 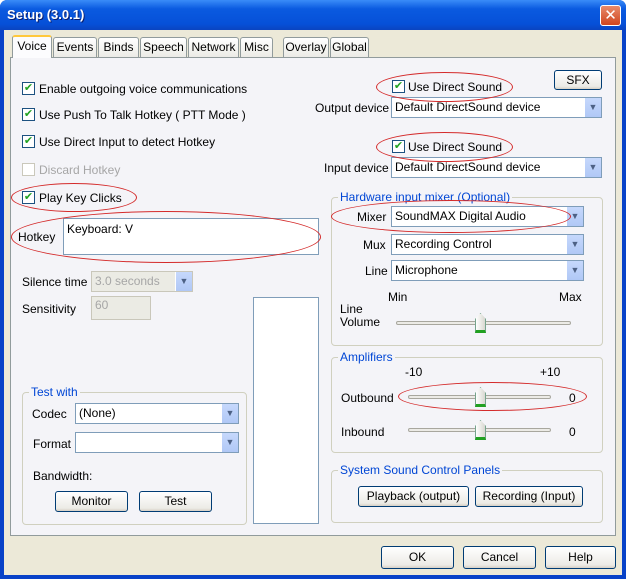 I want to click on mux-value: Recording Control, so click(x=443, y=244).